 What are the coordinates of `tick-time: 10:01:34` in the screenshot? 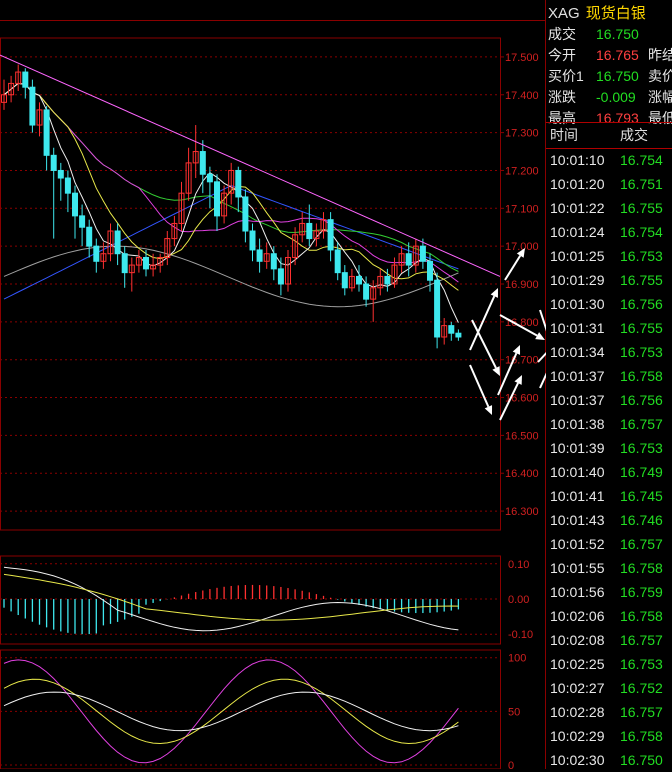 It's located at (577, 352).